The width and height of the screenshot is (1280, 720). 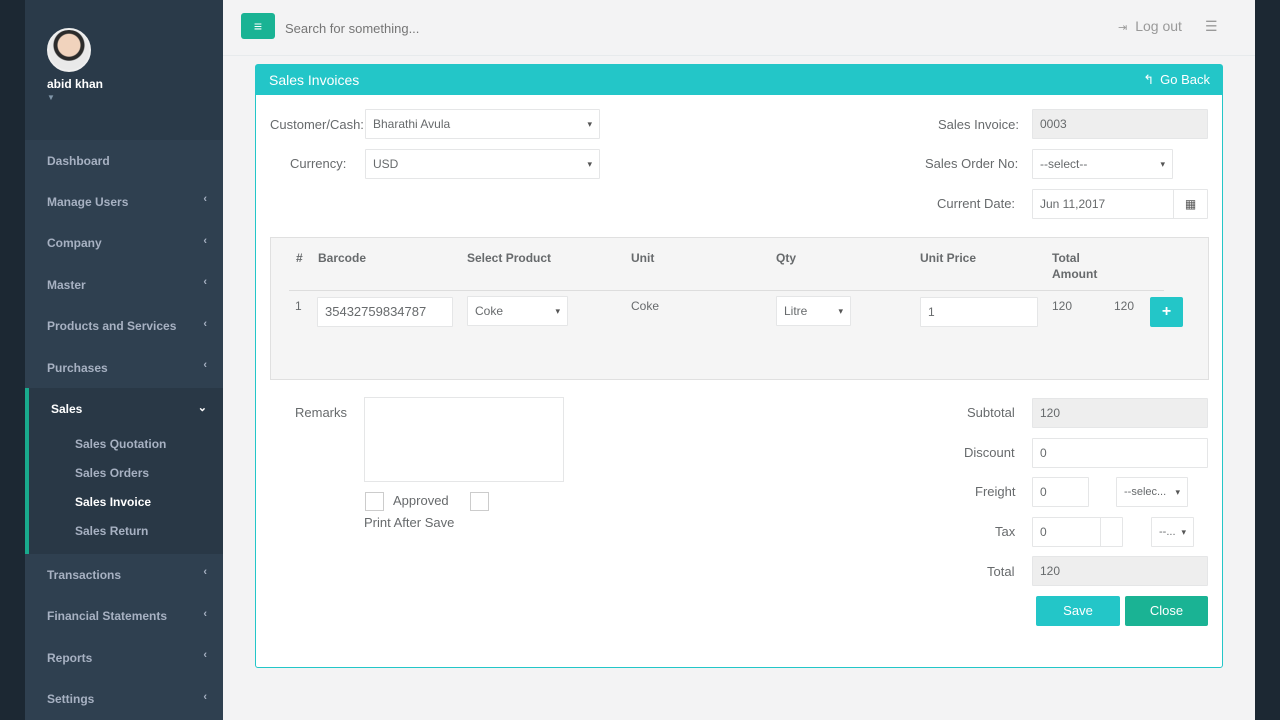 What do you see at coordinates (1124, 306) in the screenshot?
I see `total-amount-value: 120` at bounding box center [1124, 306].